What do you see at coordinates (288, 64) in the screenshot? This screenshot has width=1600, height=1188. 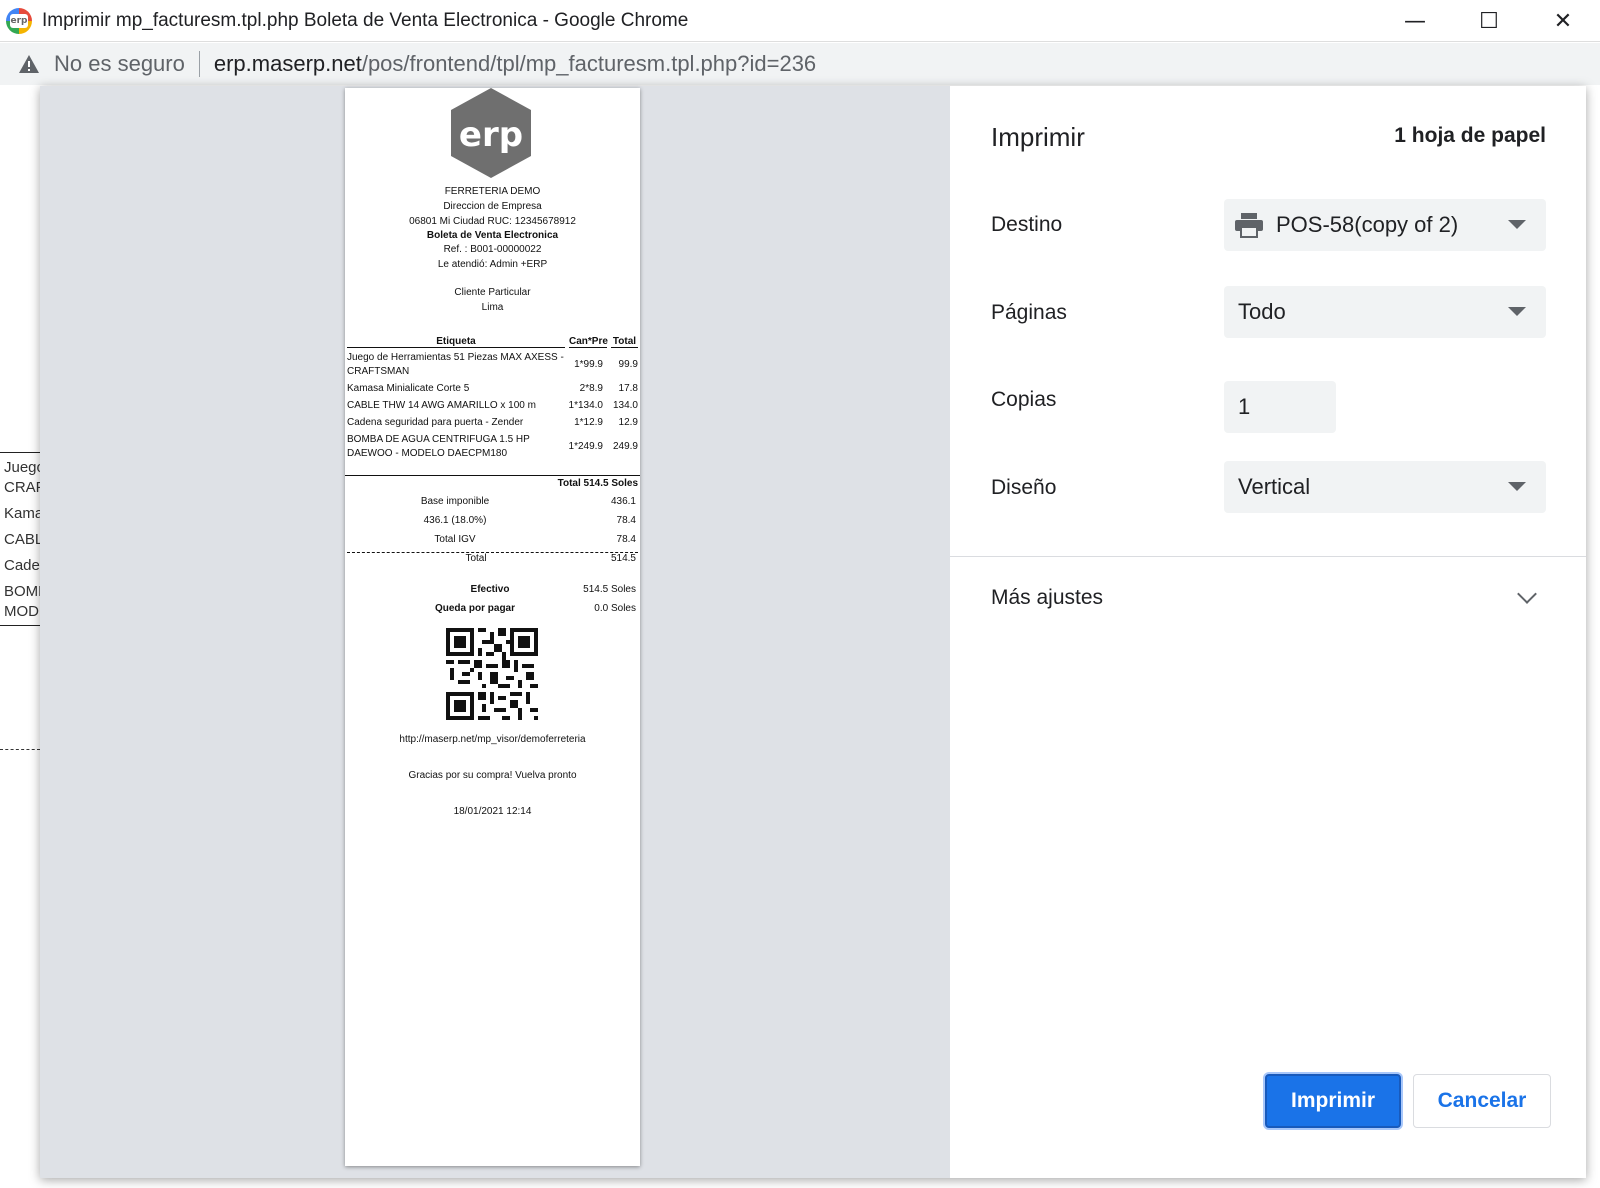 I see `url-host: erp.maserp.net` at bounding box center [288, 64].